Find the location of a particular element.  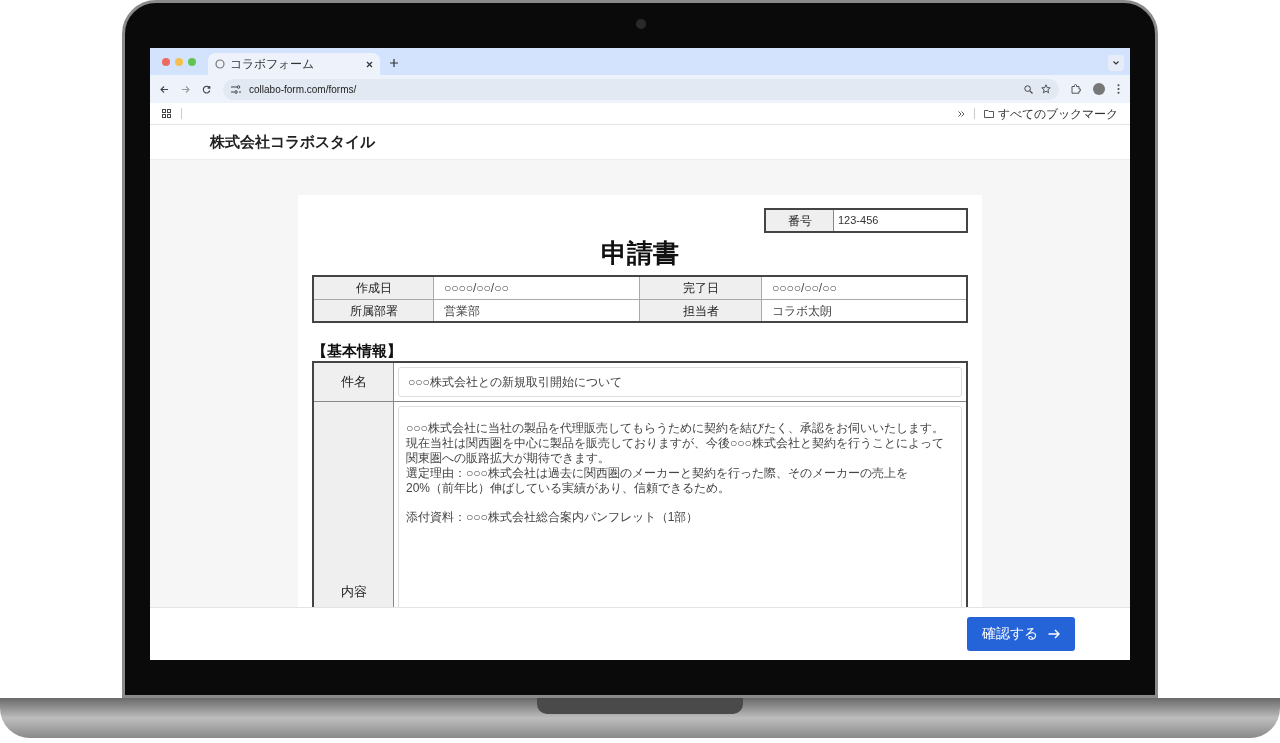

reload-icon is located at coordinates (206, 89).